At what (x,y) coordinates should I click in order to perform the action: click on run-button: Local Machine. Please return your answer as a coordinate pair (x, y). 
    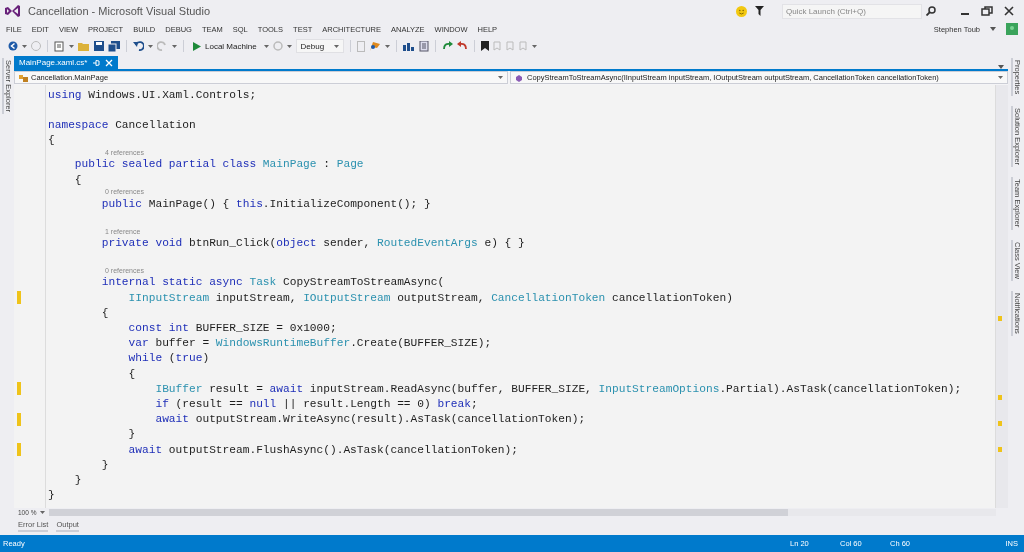
    Looking at the image, I should click on (225, 46).